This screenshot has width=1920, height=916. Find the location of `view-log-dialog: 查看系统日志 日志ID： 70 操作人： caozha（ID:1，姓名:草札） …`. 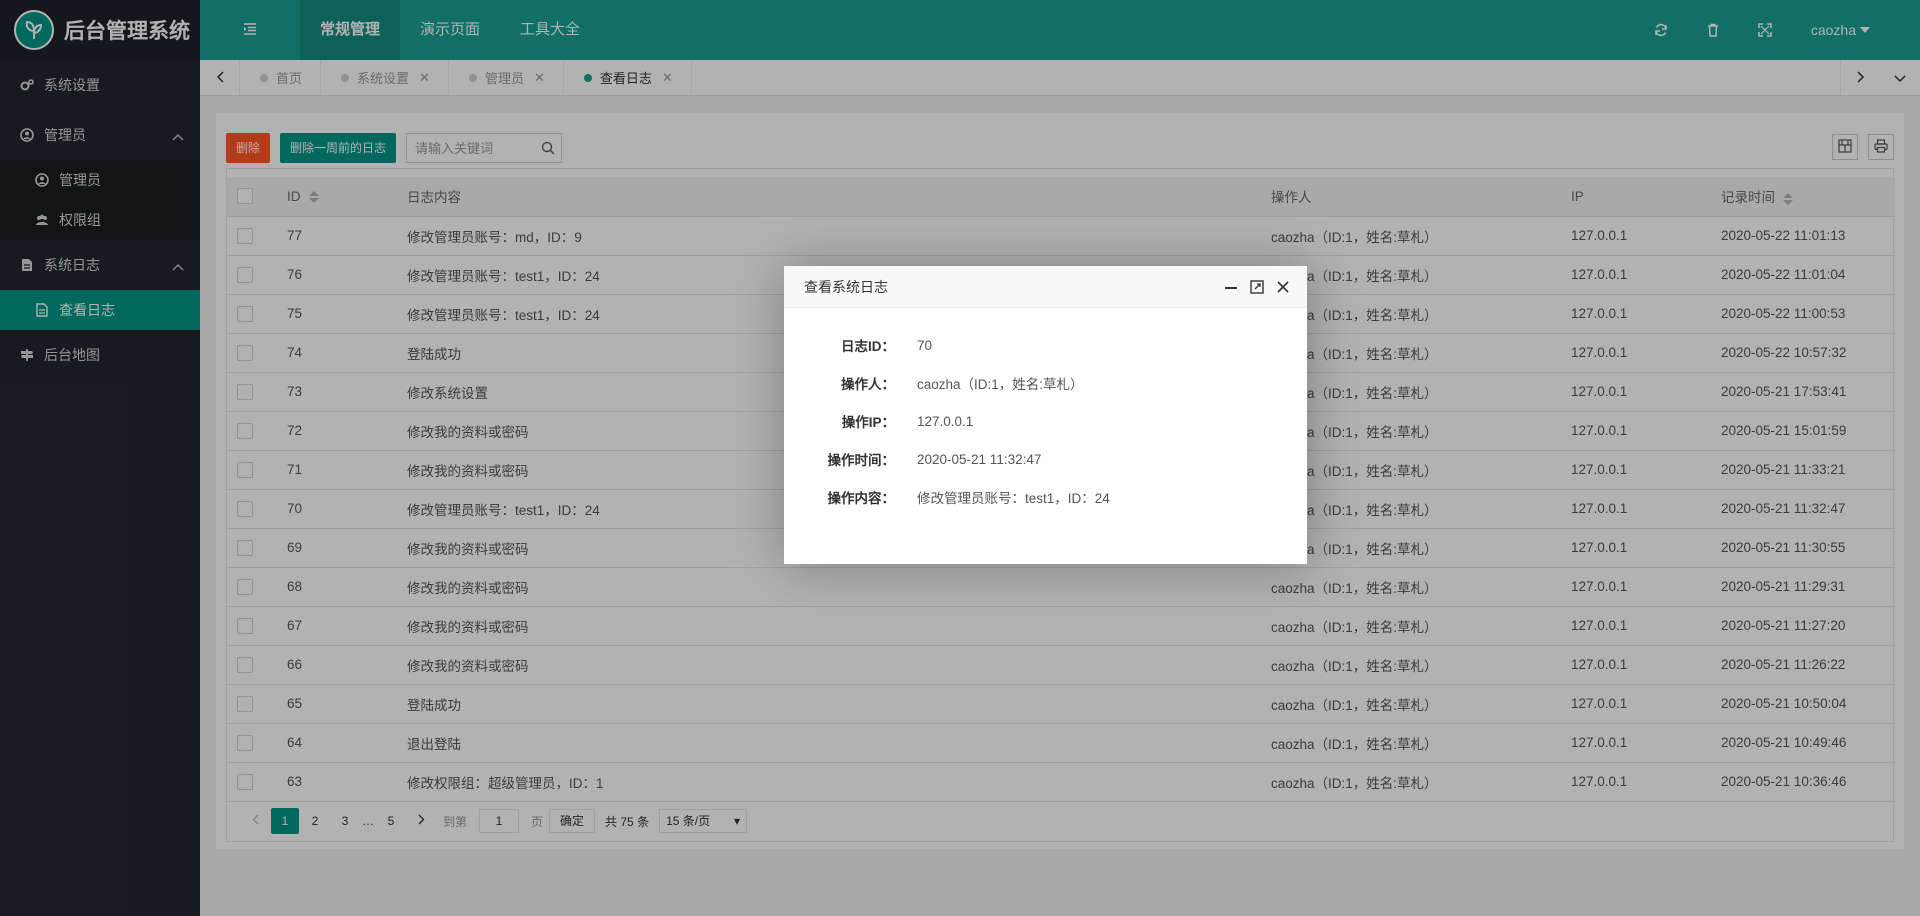

view-log-dialog: 查看系统日志 日志ID： 70 操作人： caozha（ID:1，姓名:草札） … is located at coordinates (1045, 415).